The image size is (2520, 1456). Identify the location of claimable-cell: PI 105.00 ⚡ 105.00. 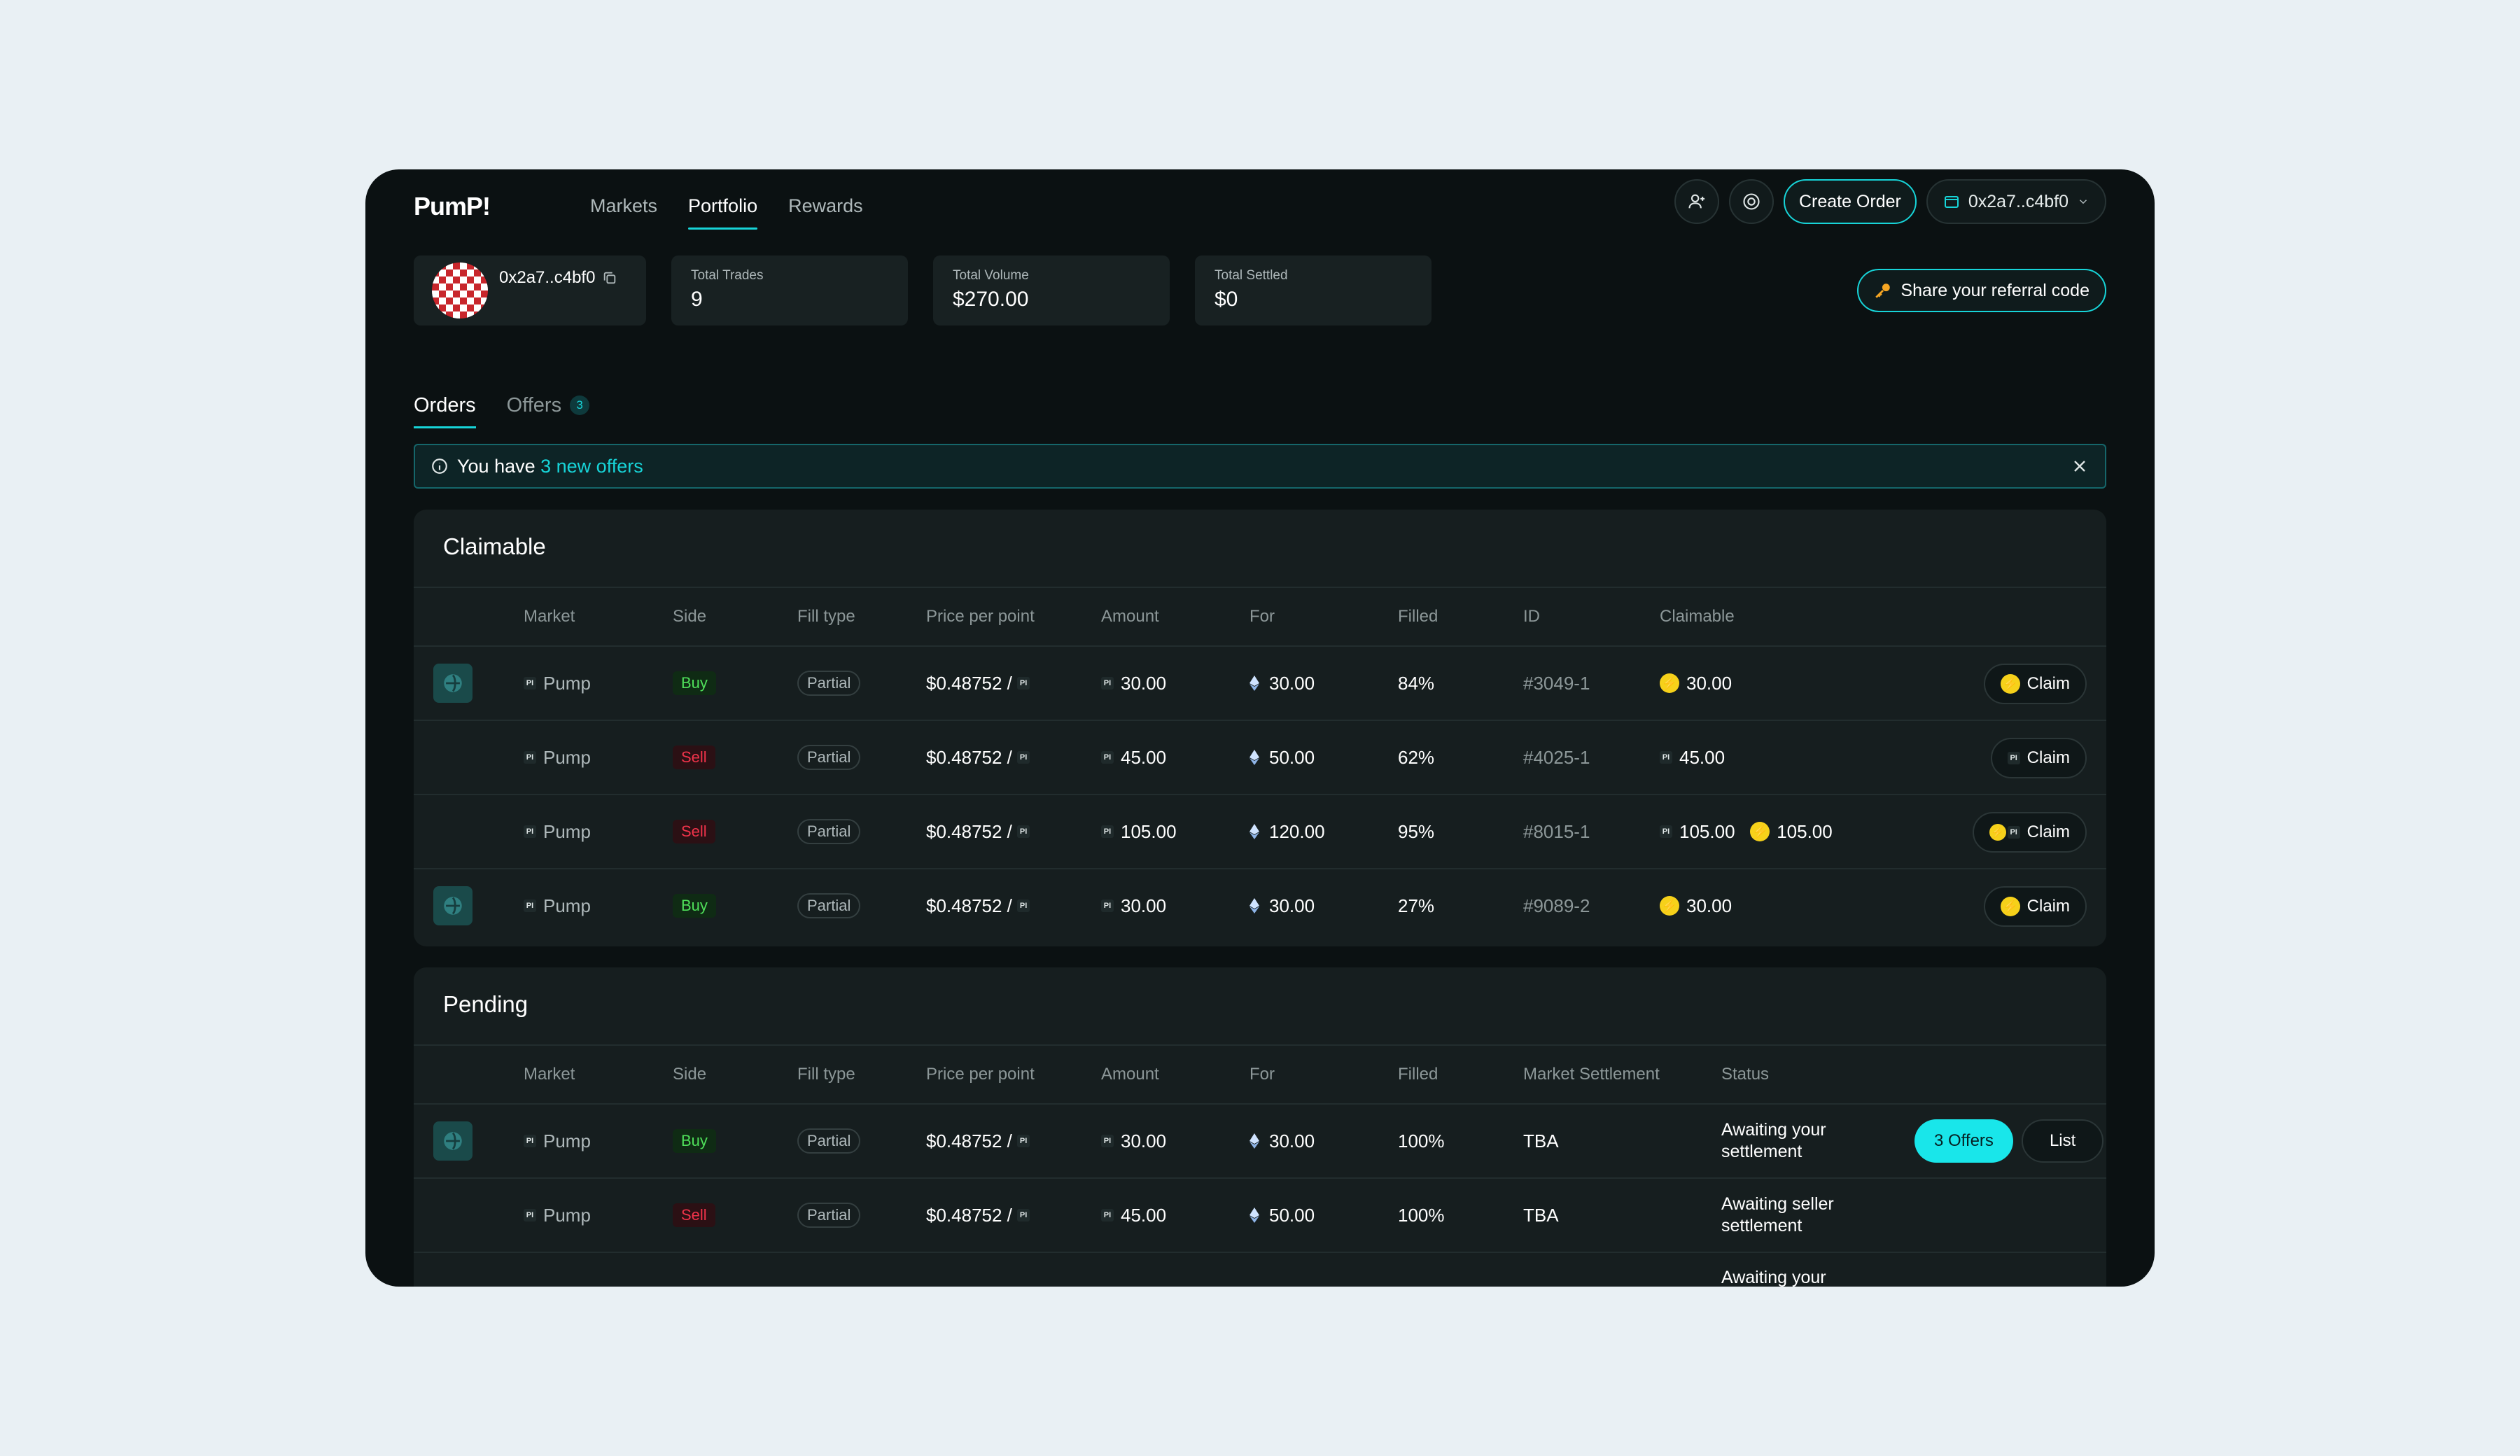
(1746, 831).